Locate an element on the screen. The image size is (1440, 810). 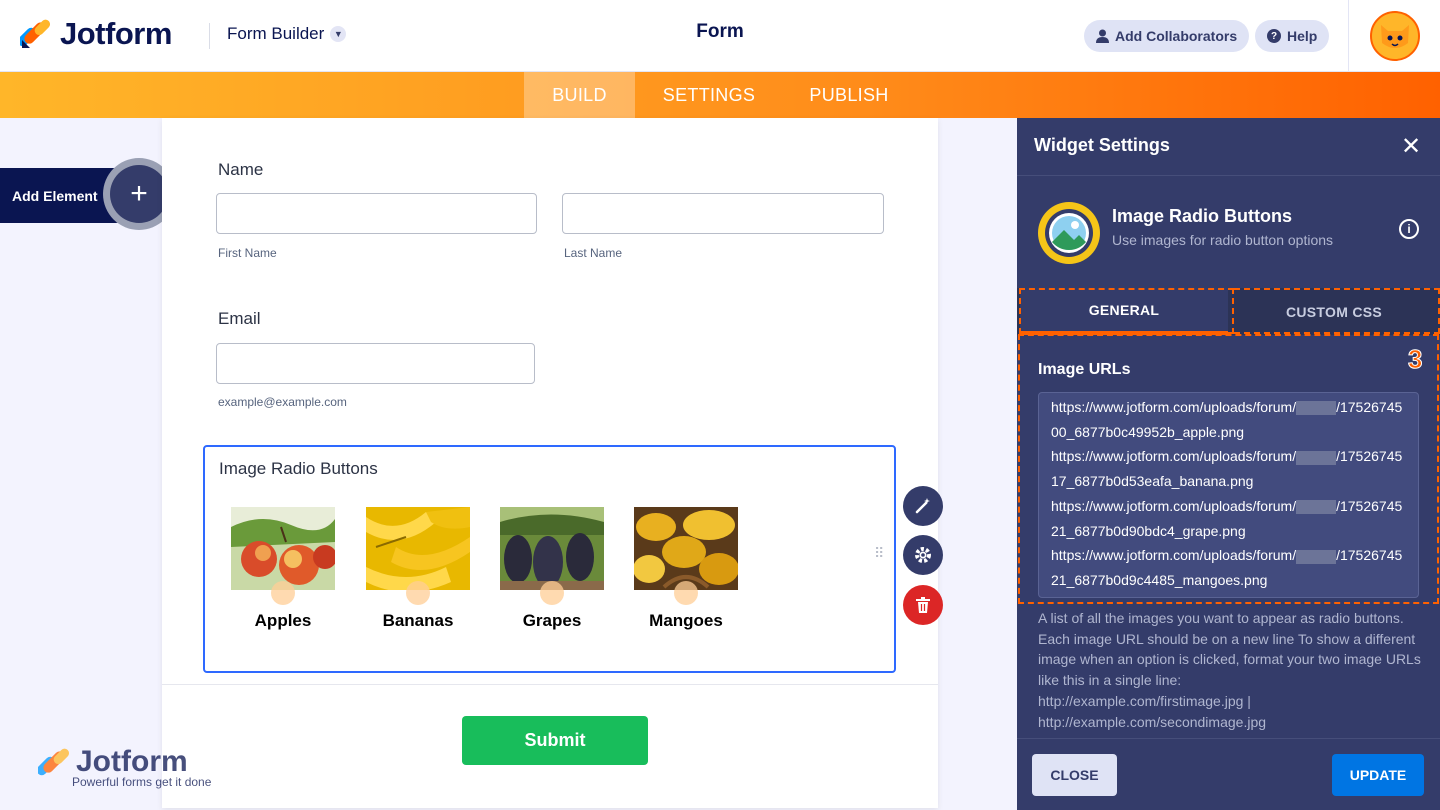
option-apples: Apples is located at coordinates (283, 568).